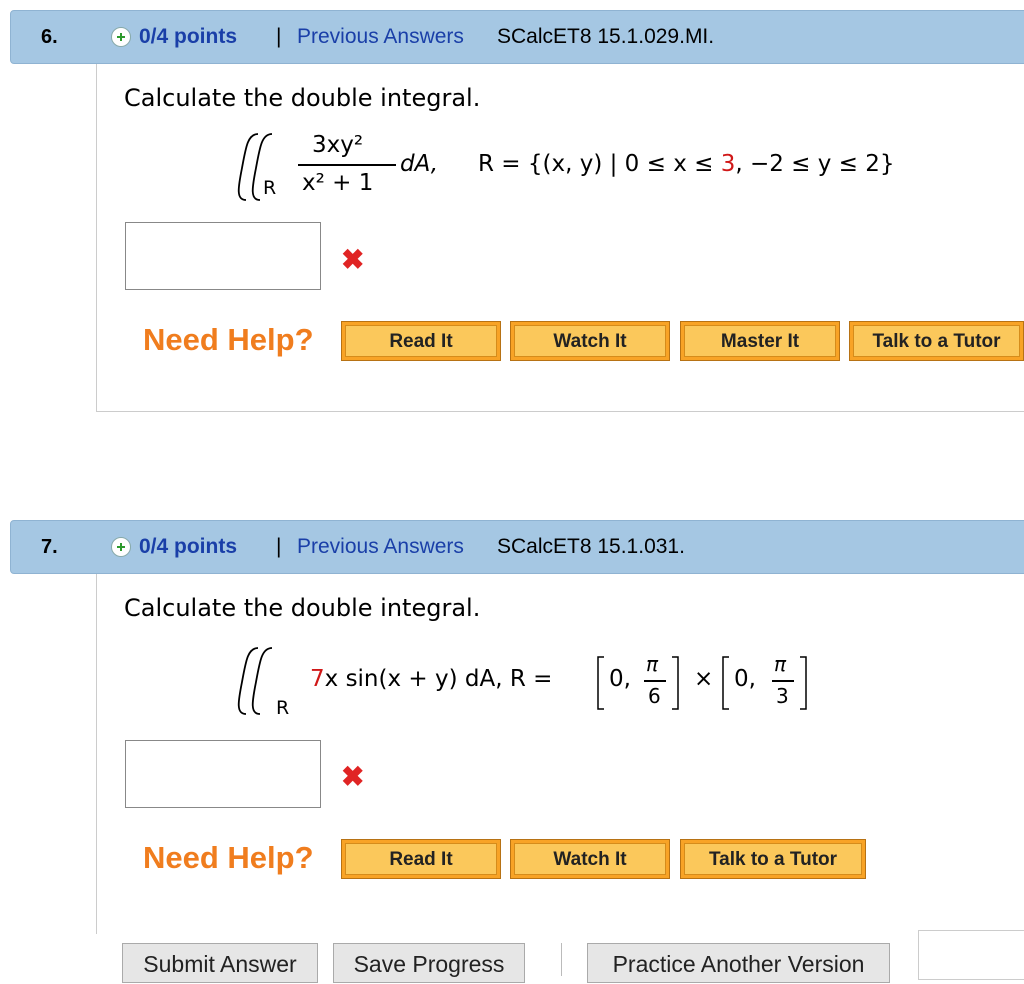 The height and width of the screenshot is (984, 1024). Describe the element at coordinates (591, 546) in the screenshot. I see `question-reference: SCalcET8 15.1.031.` at that location.